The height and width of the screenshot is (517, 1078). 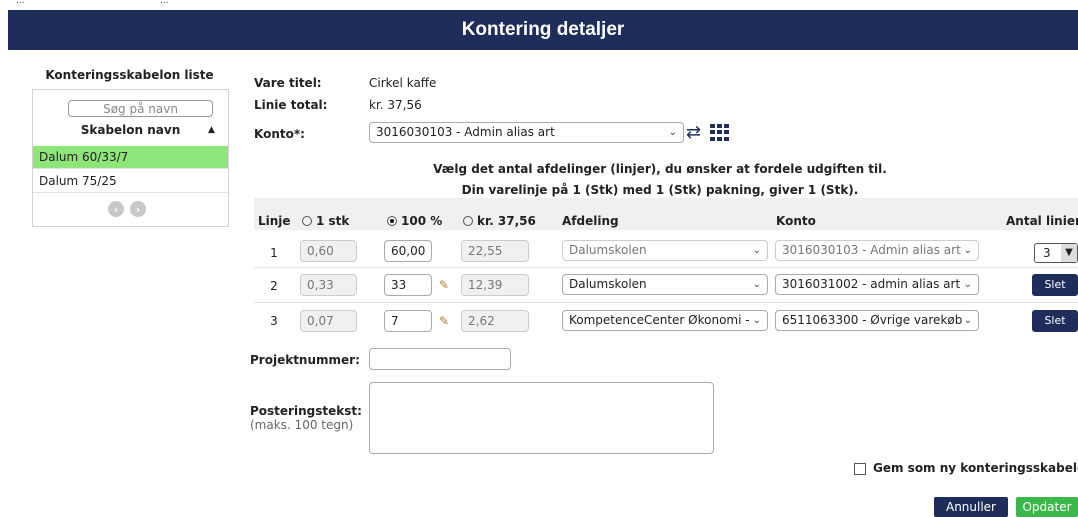 What do you see at coordinates (971, 507) in the screenshot?
I see `cancel-button: Annuller` at bounding box center [971, 507].